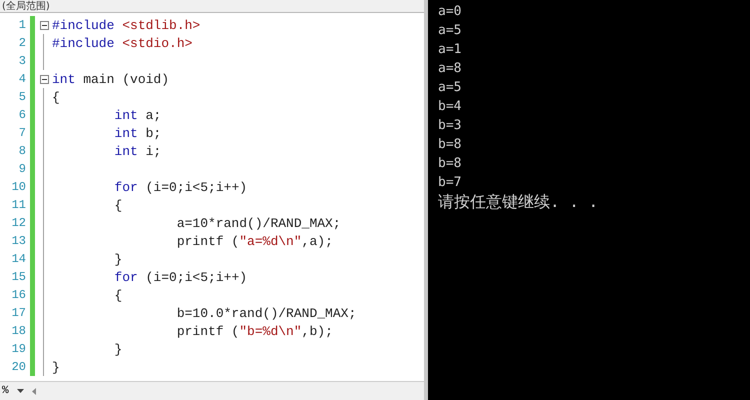  Describe the element at coordinates (22, 169) in the screenshot. I see `line-number: 9` at that location.